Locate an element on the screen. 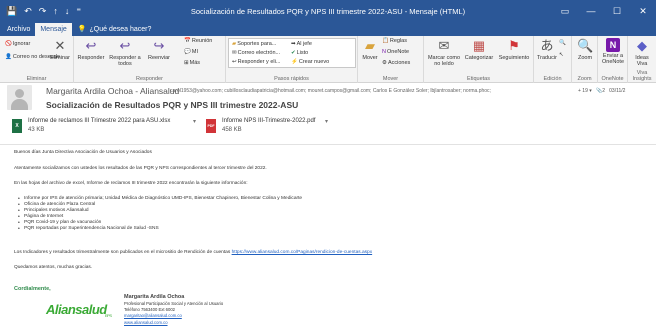 This screenshot has width=656, height=335. reply-all-icon: ↩ is located at coordinates (125, 45).